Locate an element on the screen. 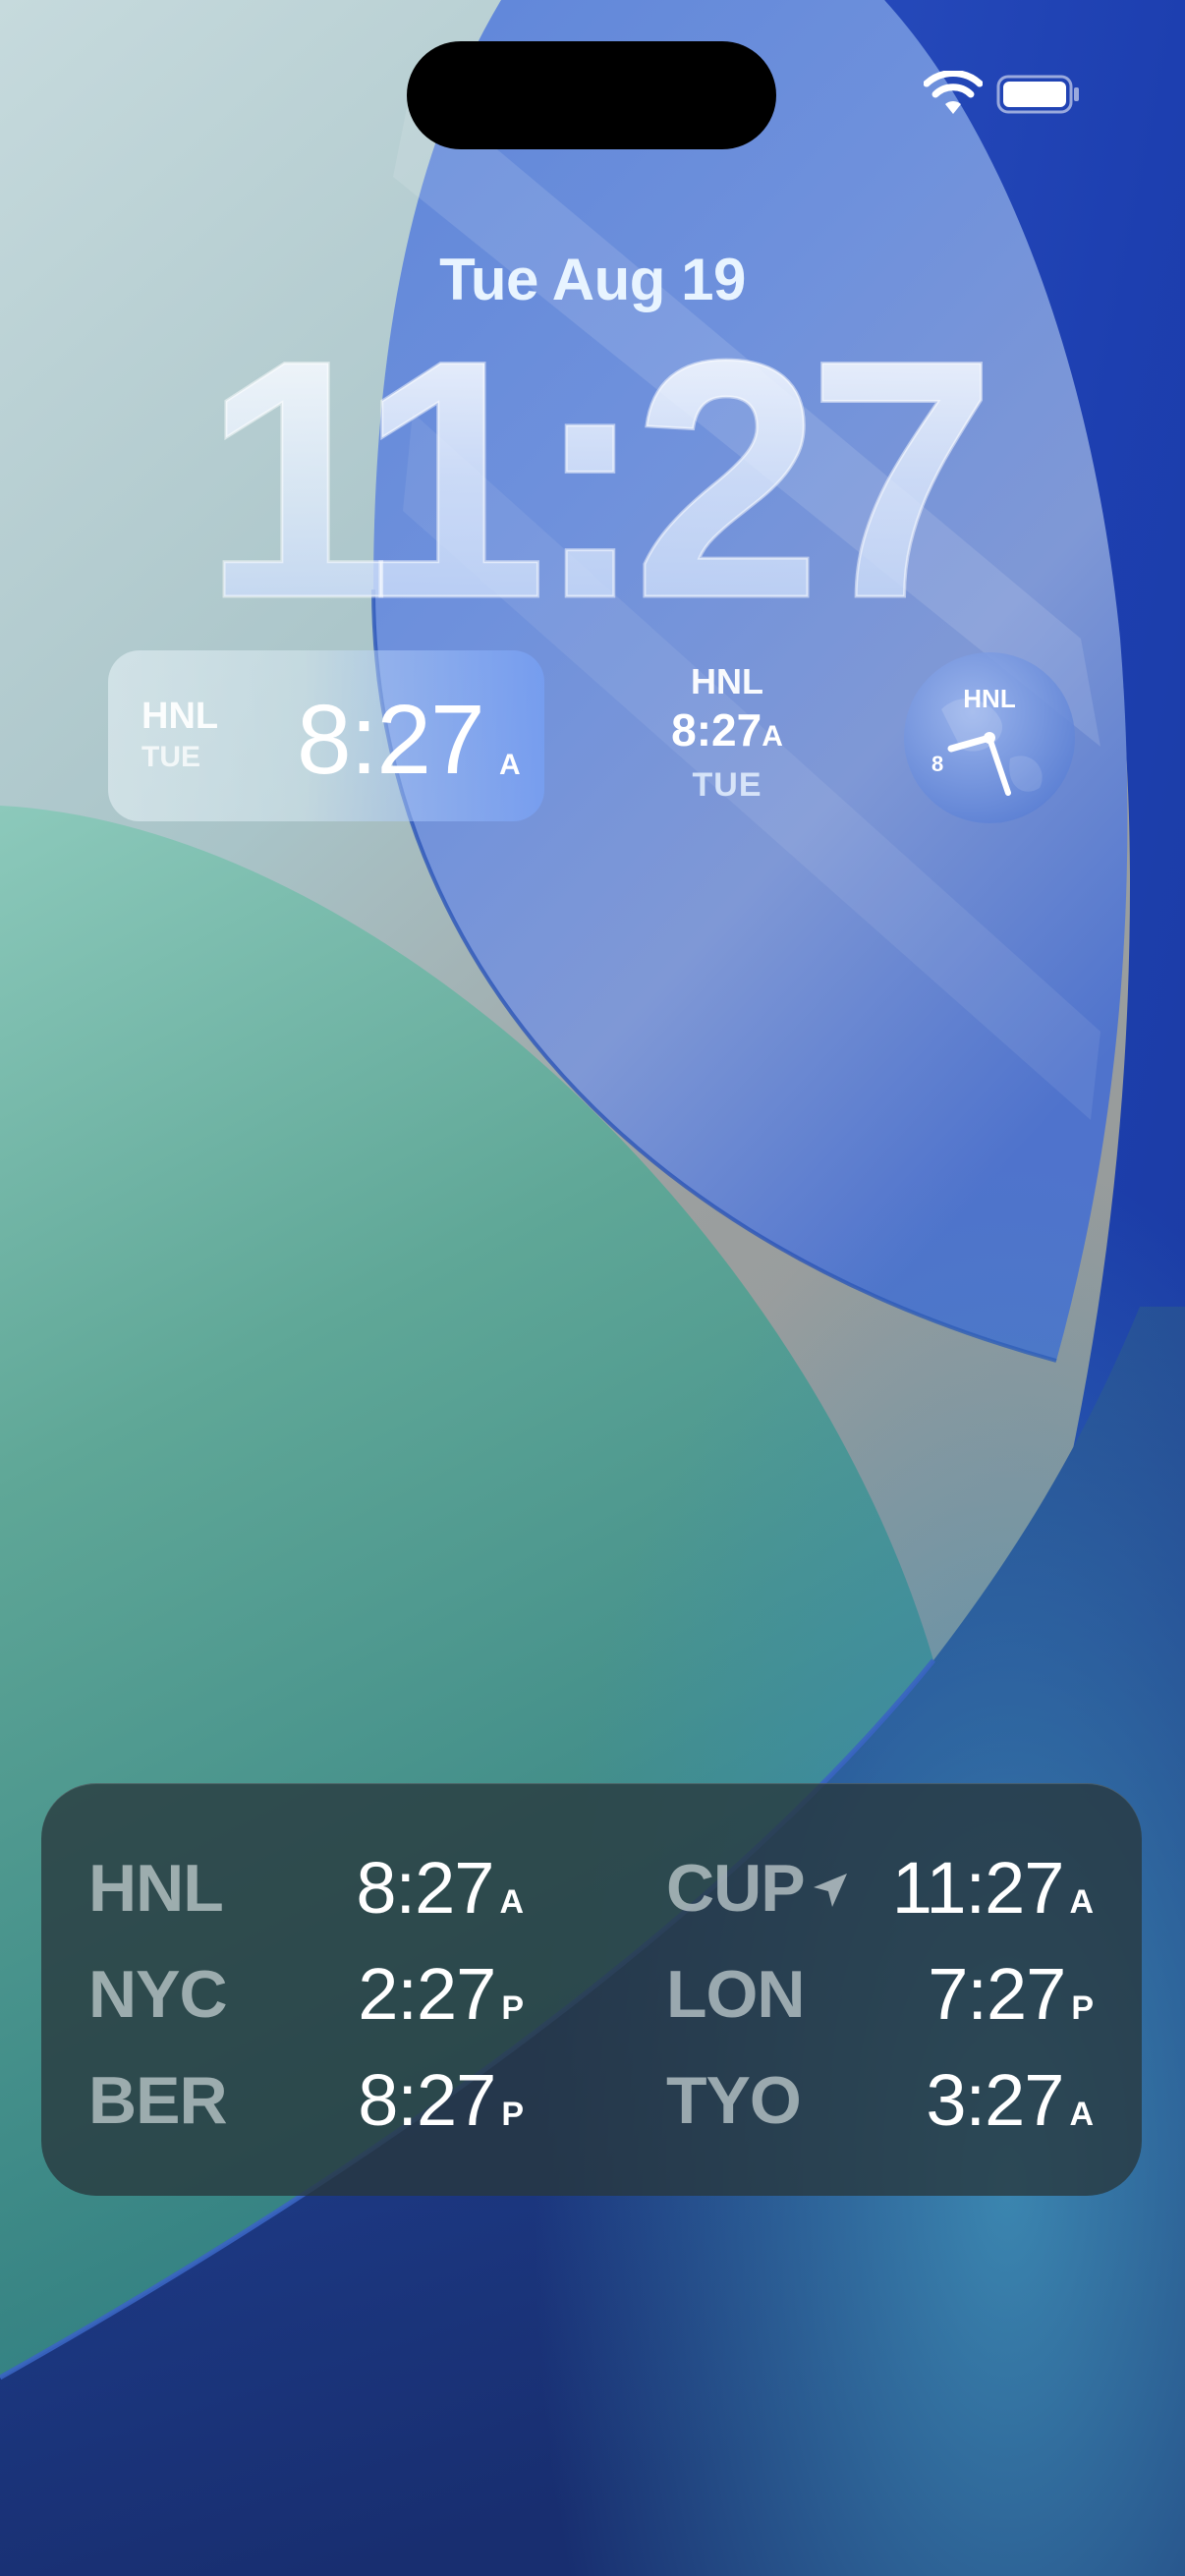 Image resolution: width=1185 pixels, height=2576 pixels. world-clock-time: 8:27 P is located at coordinates (396, 2100).